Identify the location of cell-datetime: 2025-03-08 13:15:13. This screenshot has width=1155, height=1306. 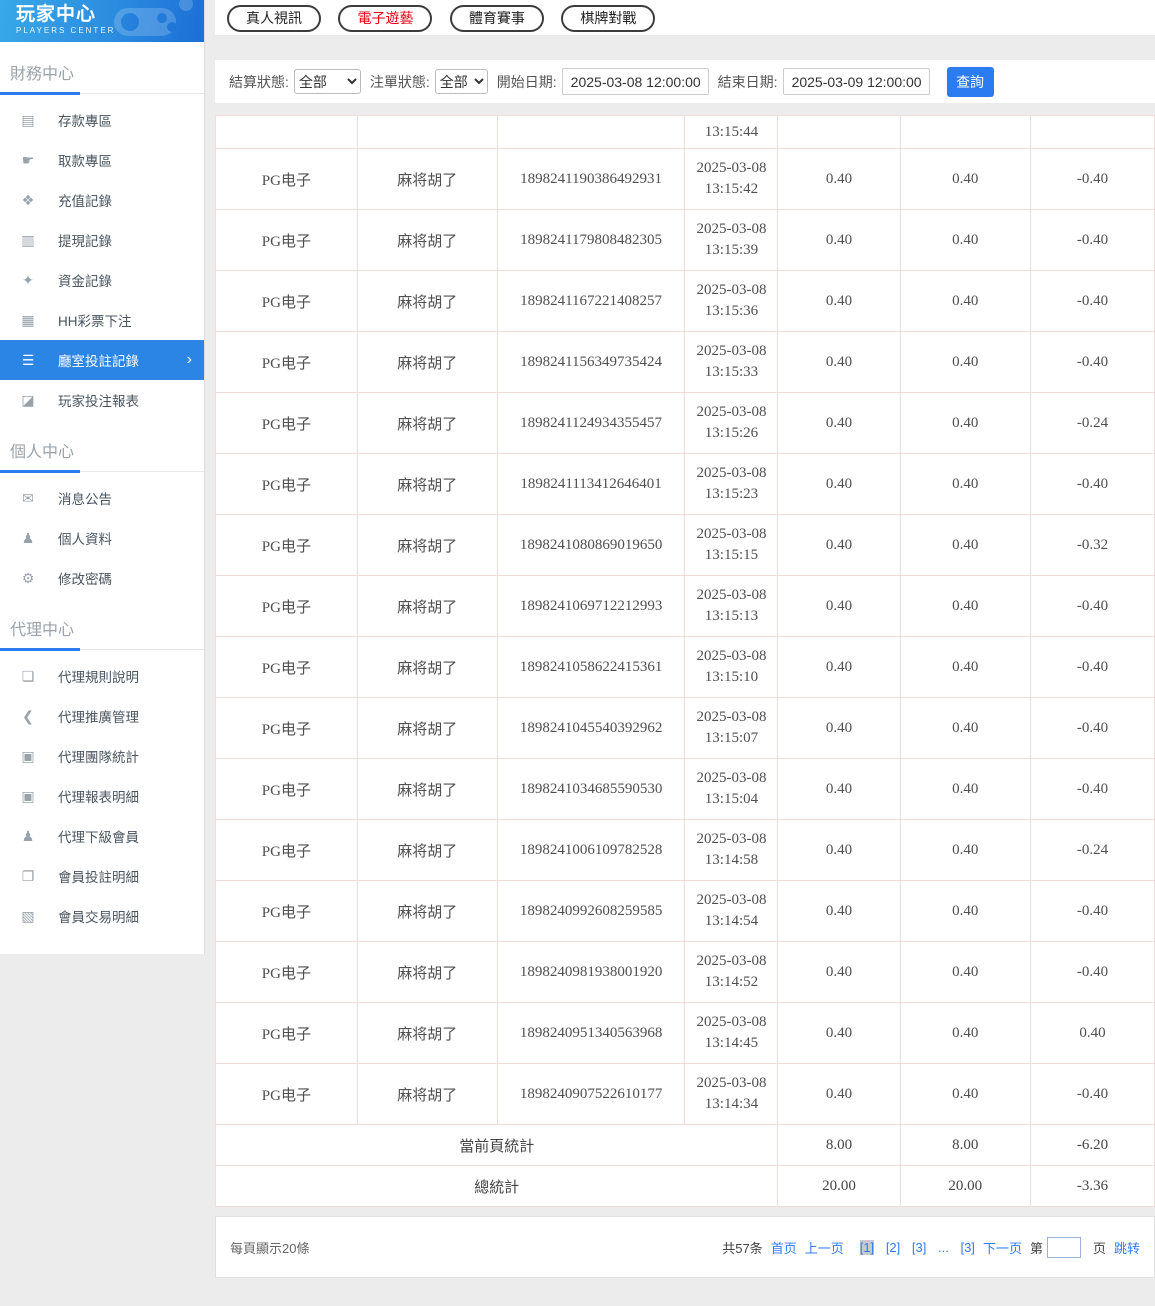
(731, 606).